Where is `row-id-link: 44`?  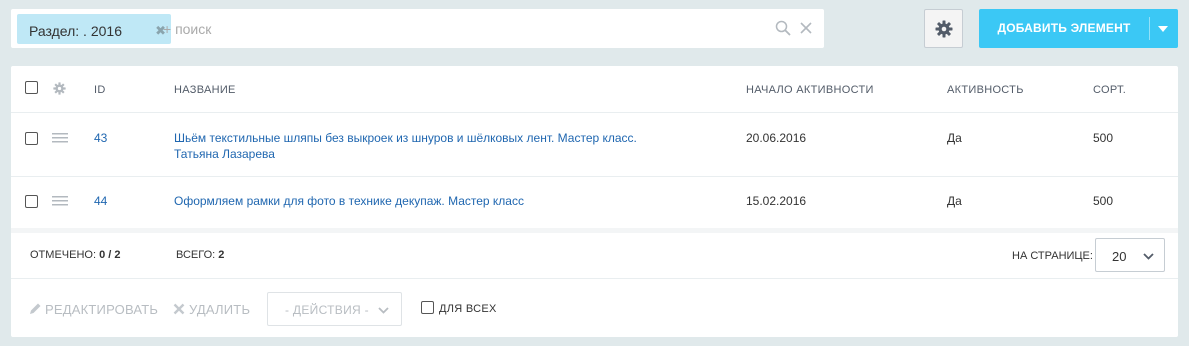 row-id-link: 44 is located at coordinates (100, 201).